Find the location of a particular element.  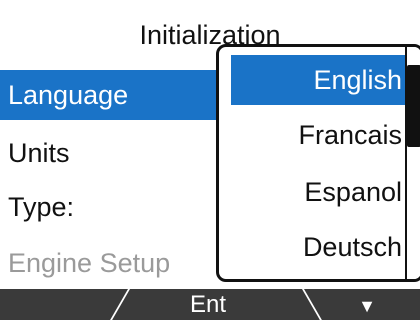

menu-item-engine-setup: Engine Setup is located at coordinates (89, 263).